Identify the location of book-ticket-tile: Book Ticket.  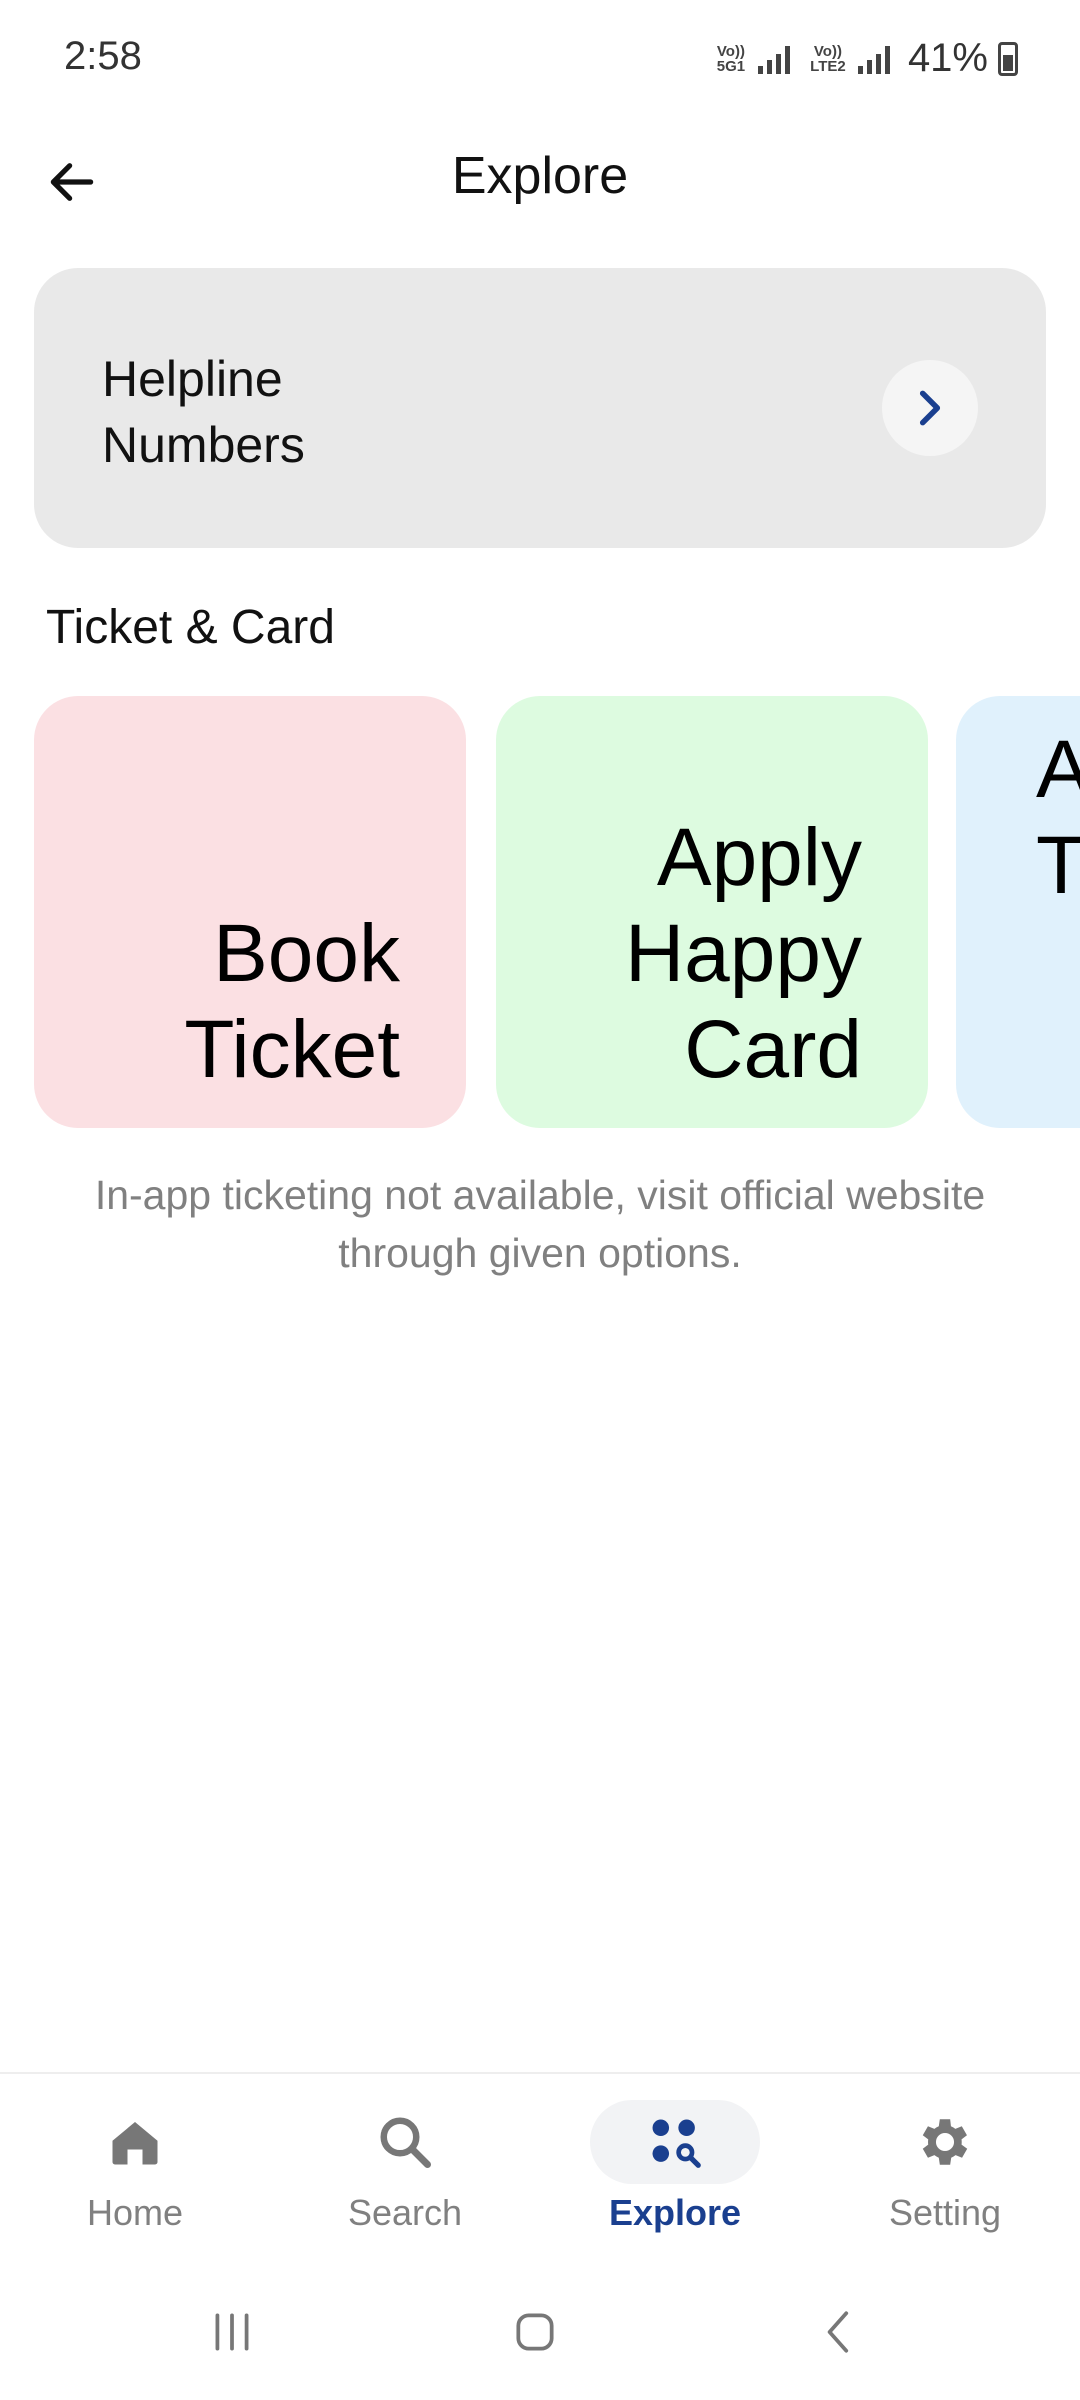
(250, 912).